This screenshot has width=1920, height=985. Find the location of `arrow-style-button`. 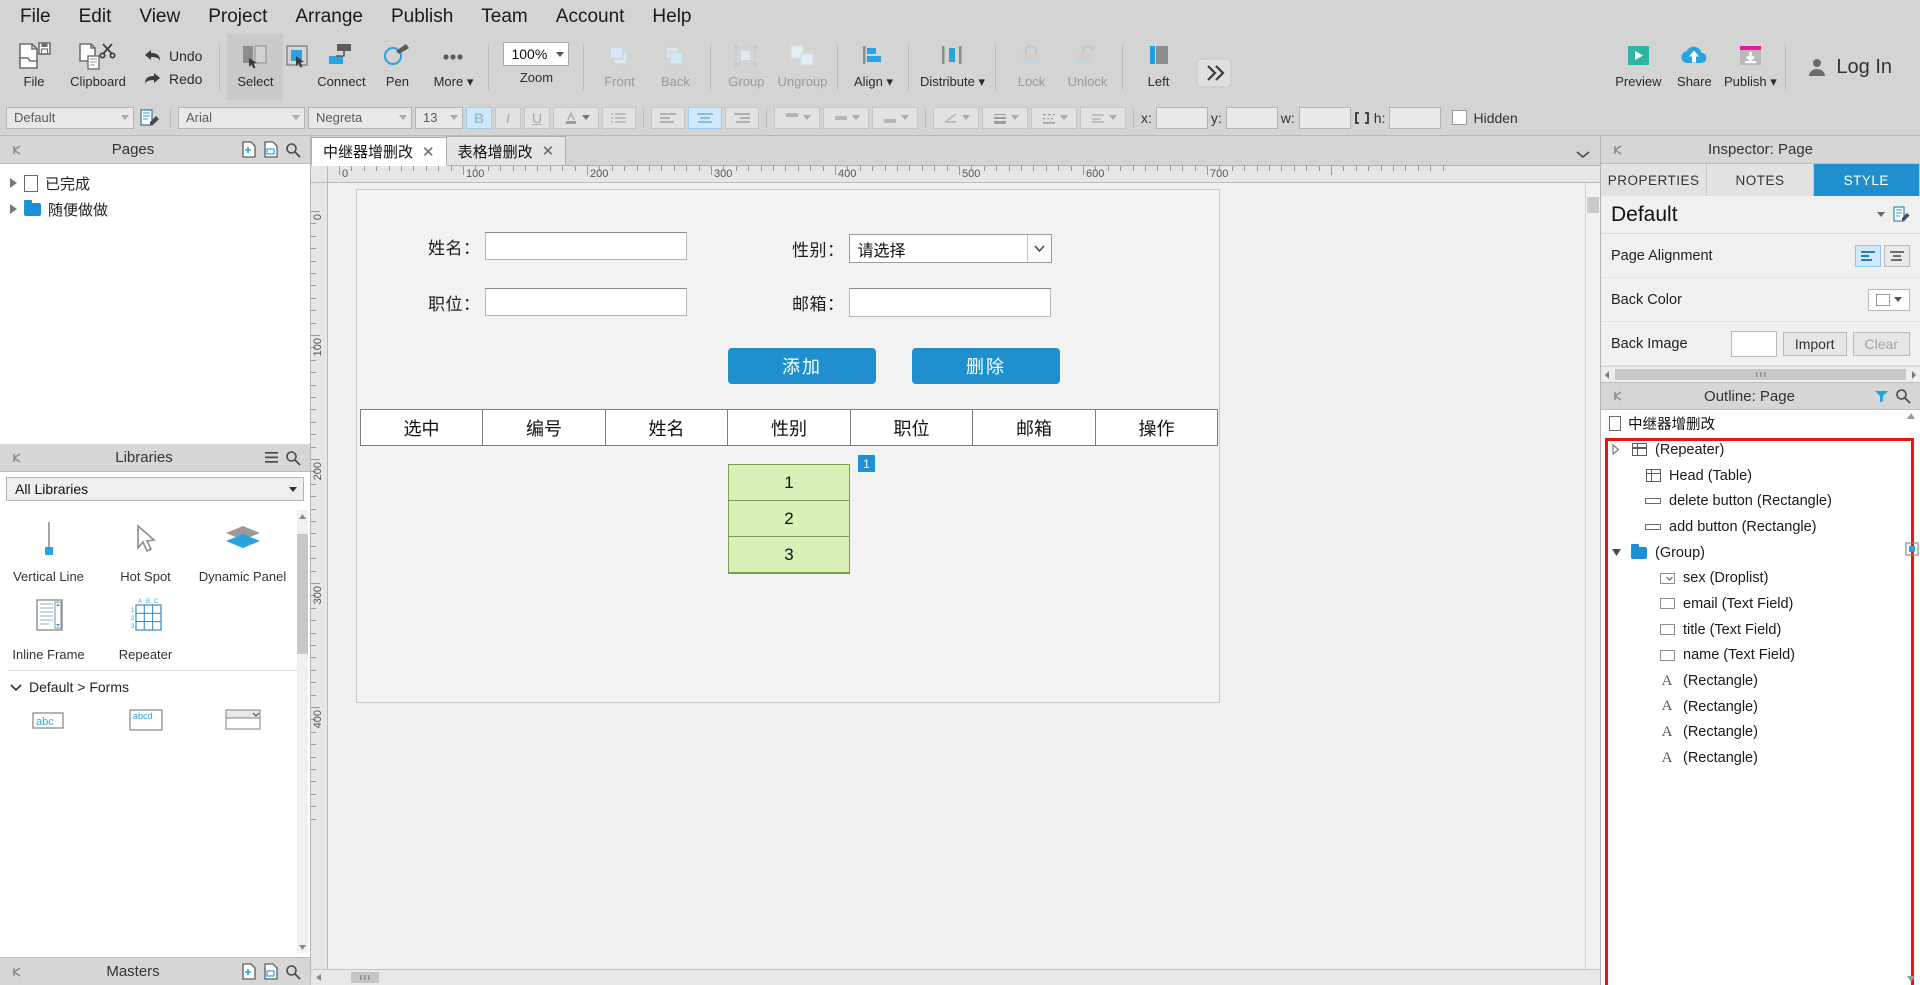

arrow-style-button is located at coordinates (1103, 117).